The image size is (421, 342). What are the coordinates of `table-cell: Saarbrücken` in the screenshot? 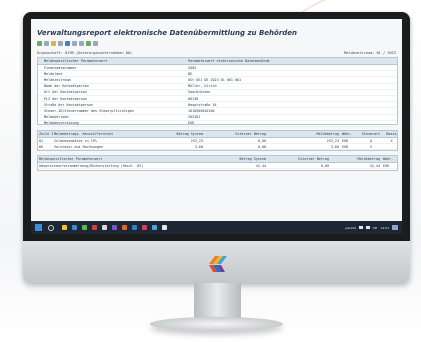 It's located at (199, 92).